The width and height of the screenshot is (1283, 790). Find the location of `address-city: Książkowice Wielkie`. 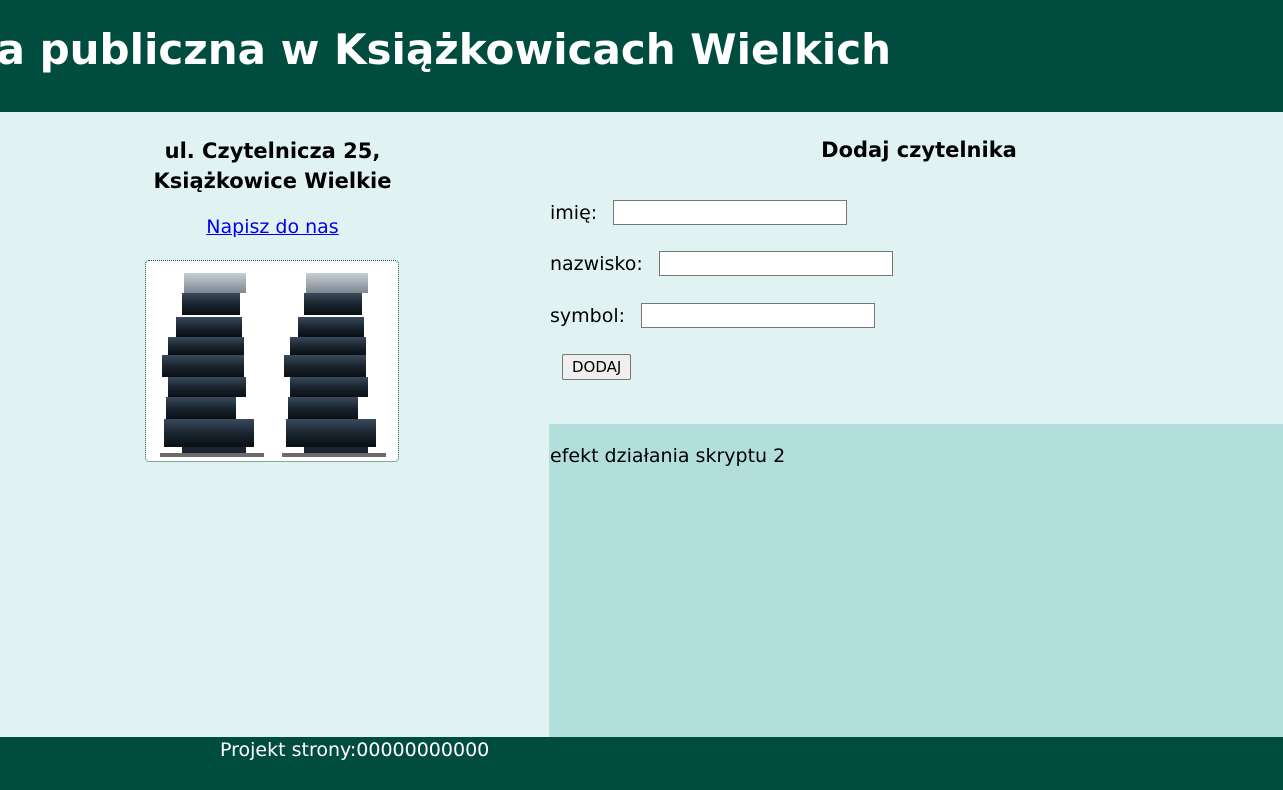

address-city: Książkowice Wielkie is located at coordinates (272, 181).